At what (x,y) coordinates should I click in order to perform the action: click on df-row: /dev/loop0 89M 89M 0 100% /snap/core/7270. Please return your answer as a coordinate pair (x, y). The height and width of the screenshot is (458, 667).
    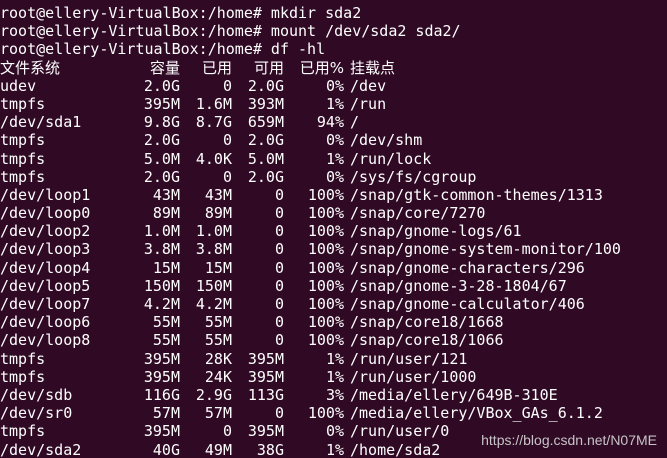
    Looking at the image, I should click on (333, 213).